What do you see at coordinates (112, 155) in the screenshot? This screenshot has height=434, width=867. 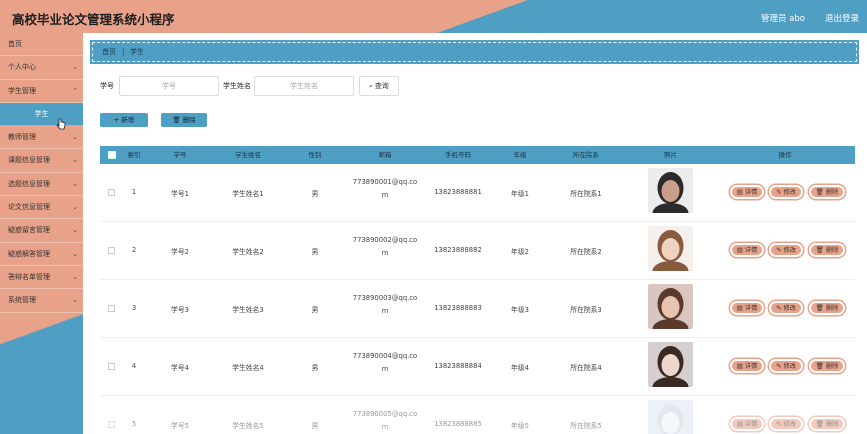 I see `select-all-checkbox` at bounding box center [112, 155].